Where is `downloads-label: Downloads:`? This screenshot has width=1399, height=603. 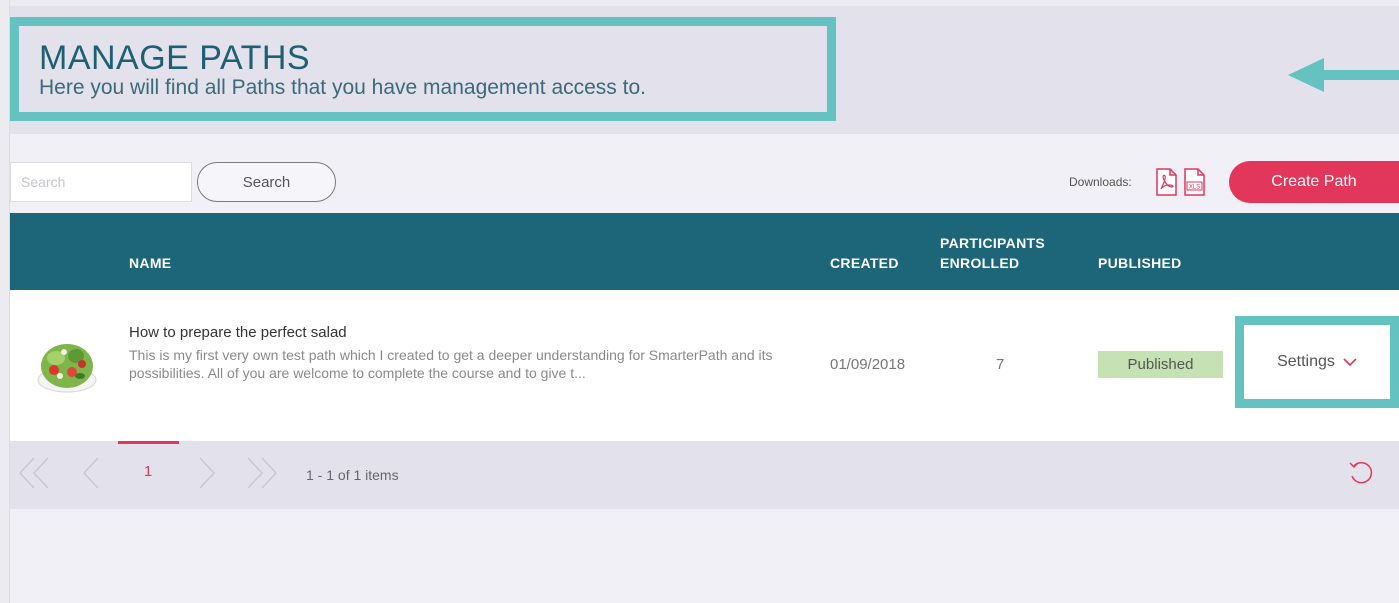
downloads-label: Downloads: is located at coordinates (1100, 182).